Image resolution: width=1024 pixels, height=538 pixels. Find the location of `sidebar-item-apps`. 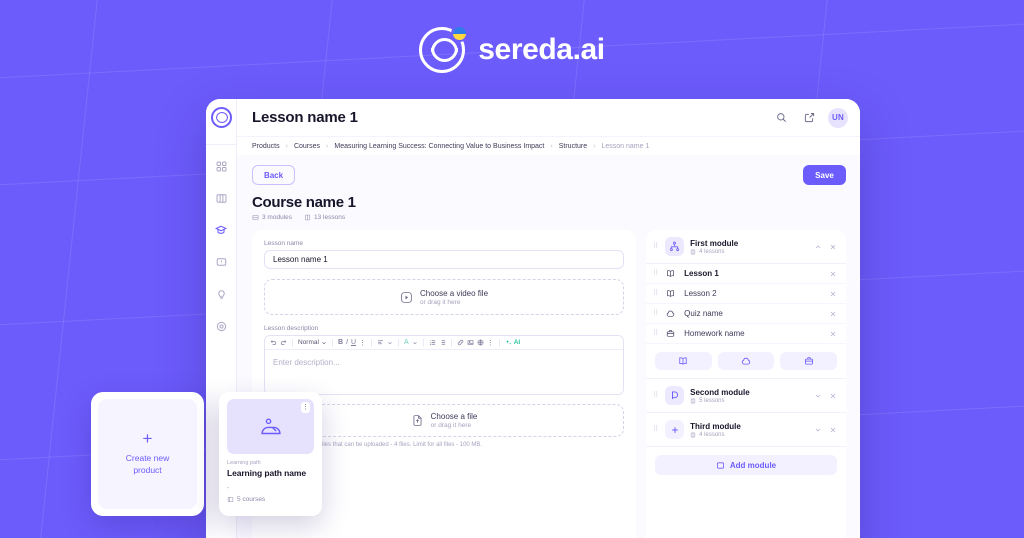

sidebar-item-apps is located at coordinates (221, 166).